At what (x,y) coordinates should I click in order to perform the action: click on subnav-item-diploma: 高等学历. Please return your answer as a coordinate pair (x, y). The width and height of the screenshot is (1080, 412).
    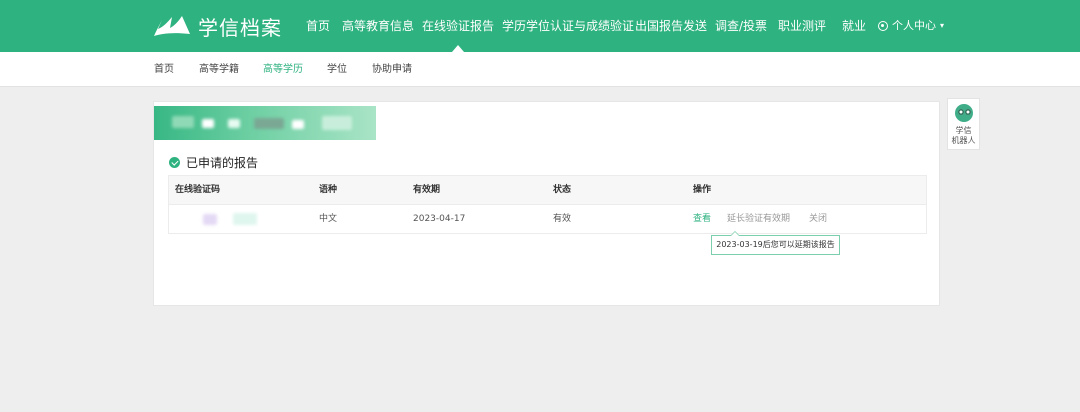
    Looking at the image, I should click on (283, 69).